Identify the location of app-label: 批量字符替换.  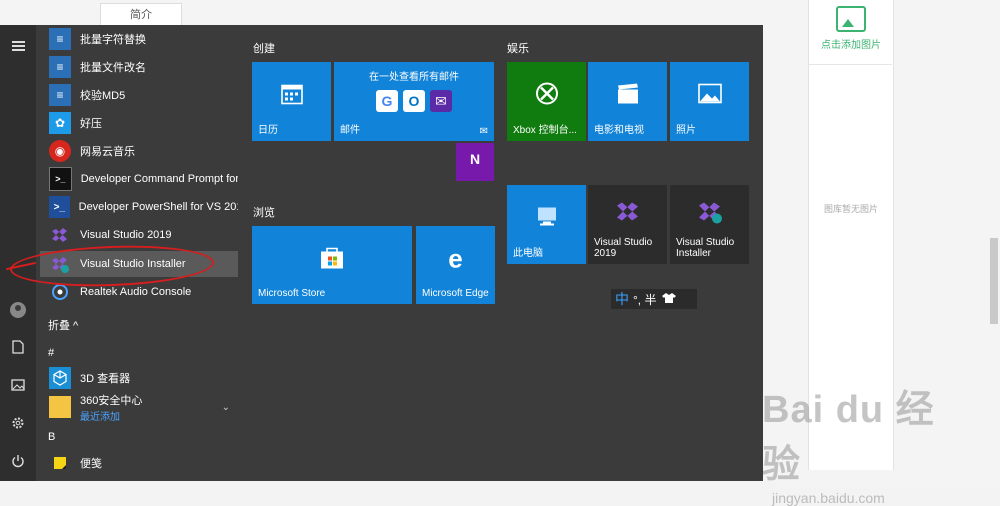
(113, 40).